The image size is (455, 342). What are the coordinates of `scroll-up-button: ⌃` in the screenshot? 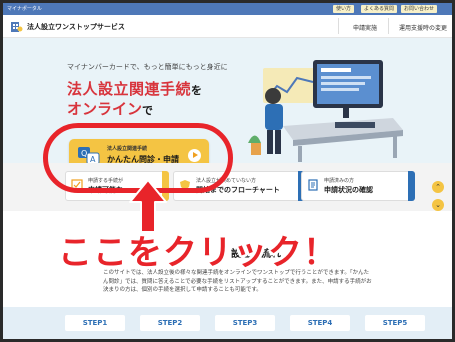 It's located at (438, 187).